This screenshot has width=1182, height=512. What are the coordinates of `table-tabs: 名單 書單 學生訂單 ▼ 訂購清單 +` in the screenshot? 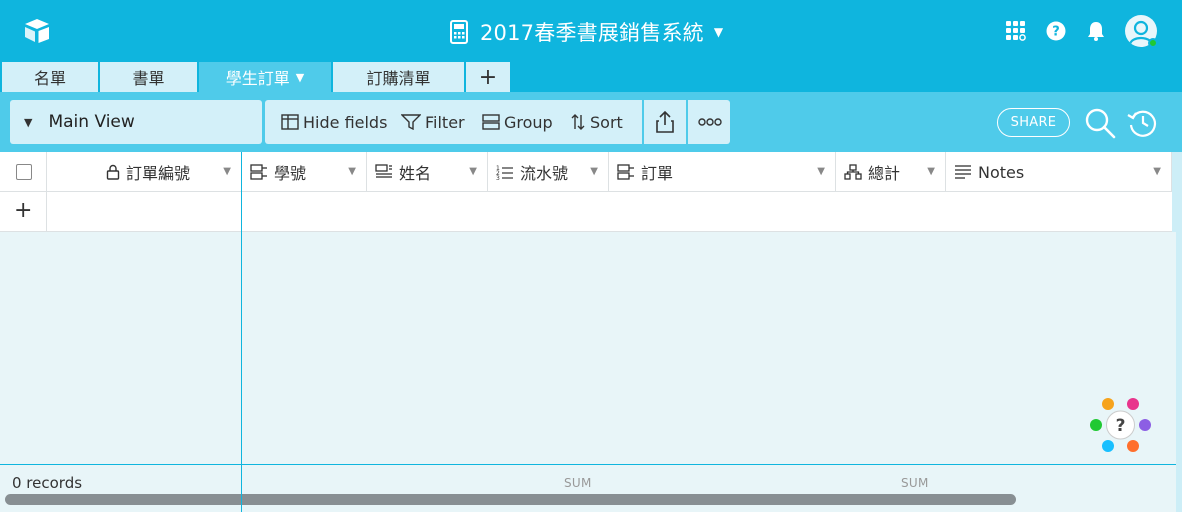 It's located at (591, 77).